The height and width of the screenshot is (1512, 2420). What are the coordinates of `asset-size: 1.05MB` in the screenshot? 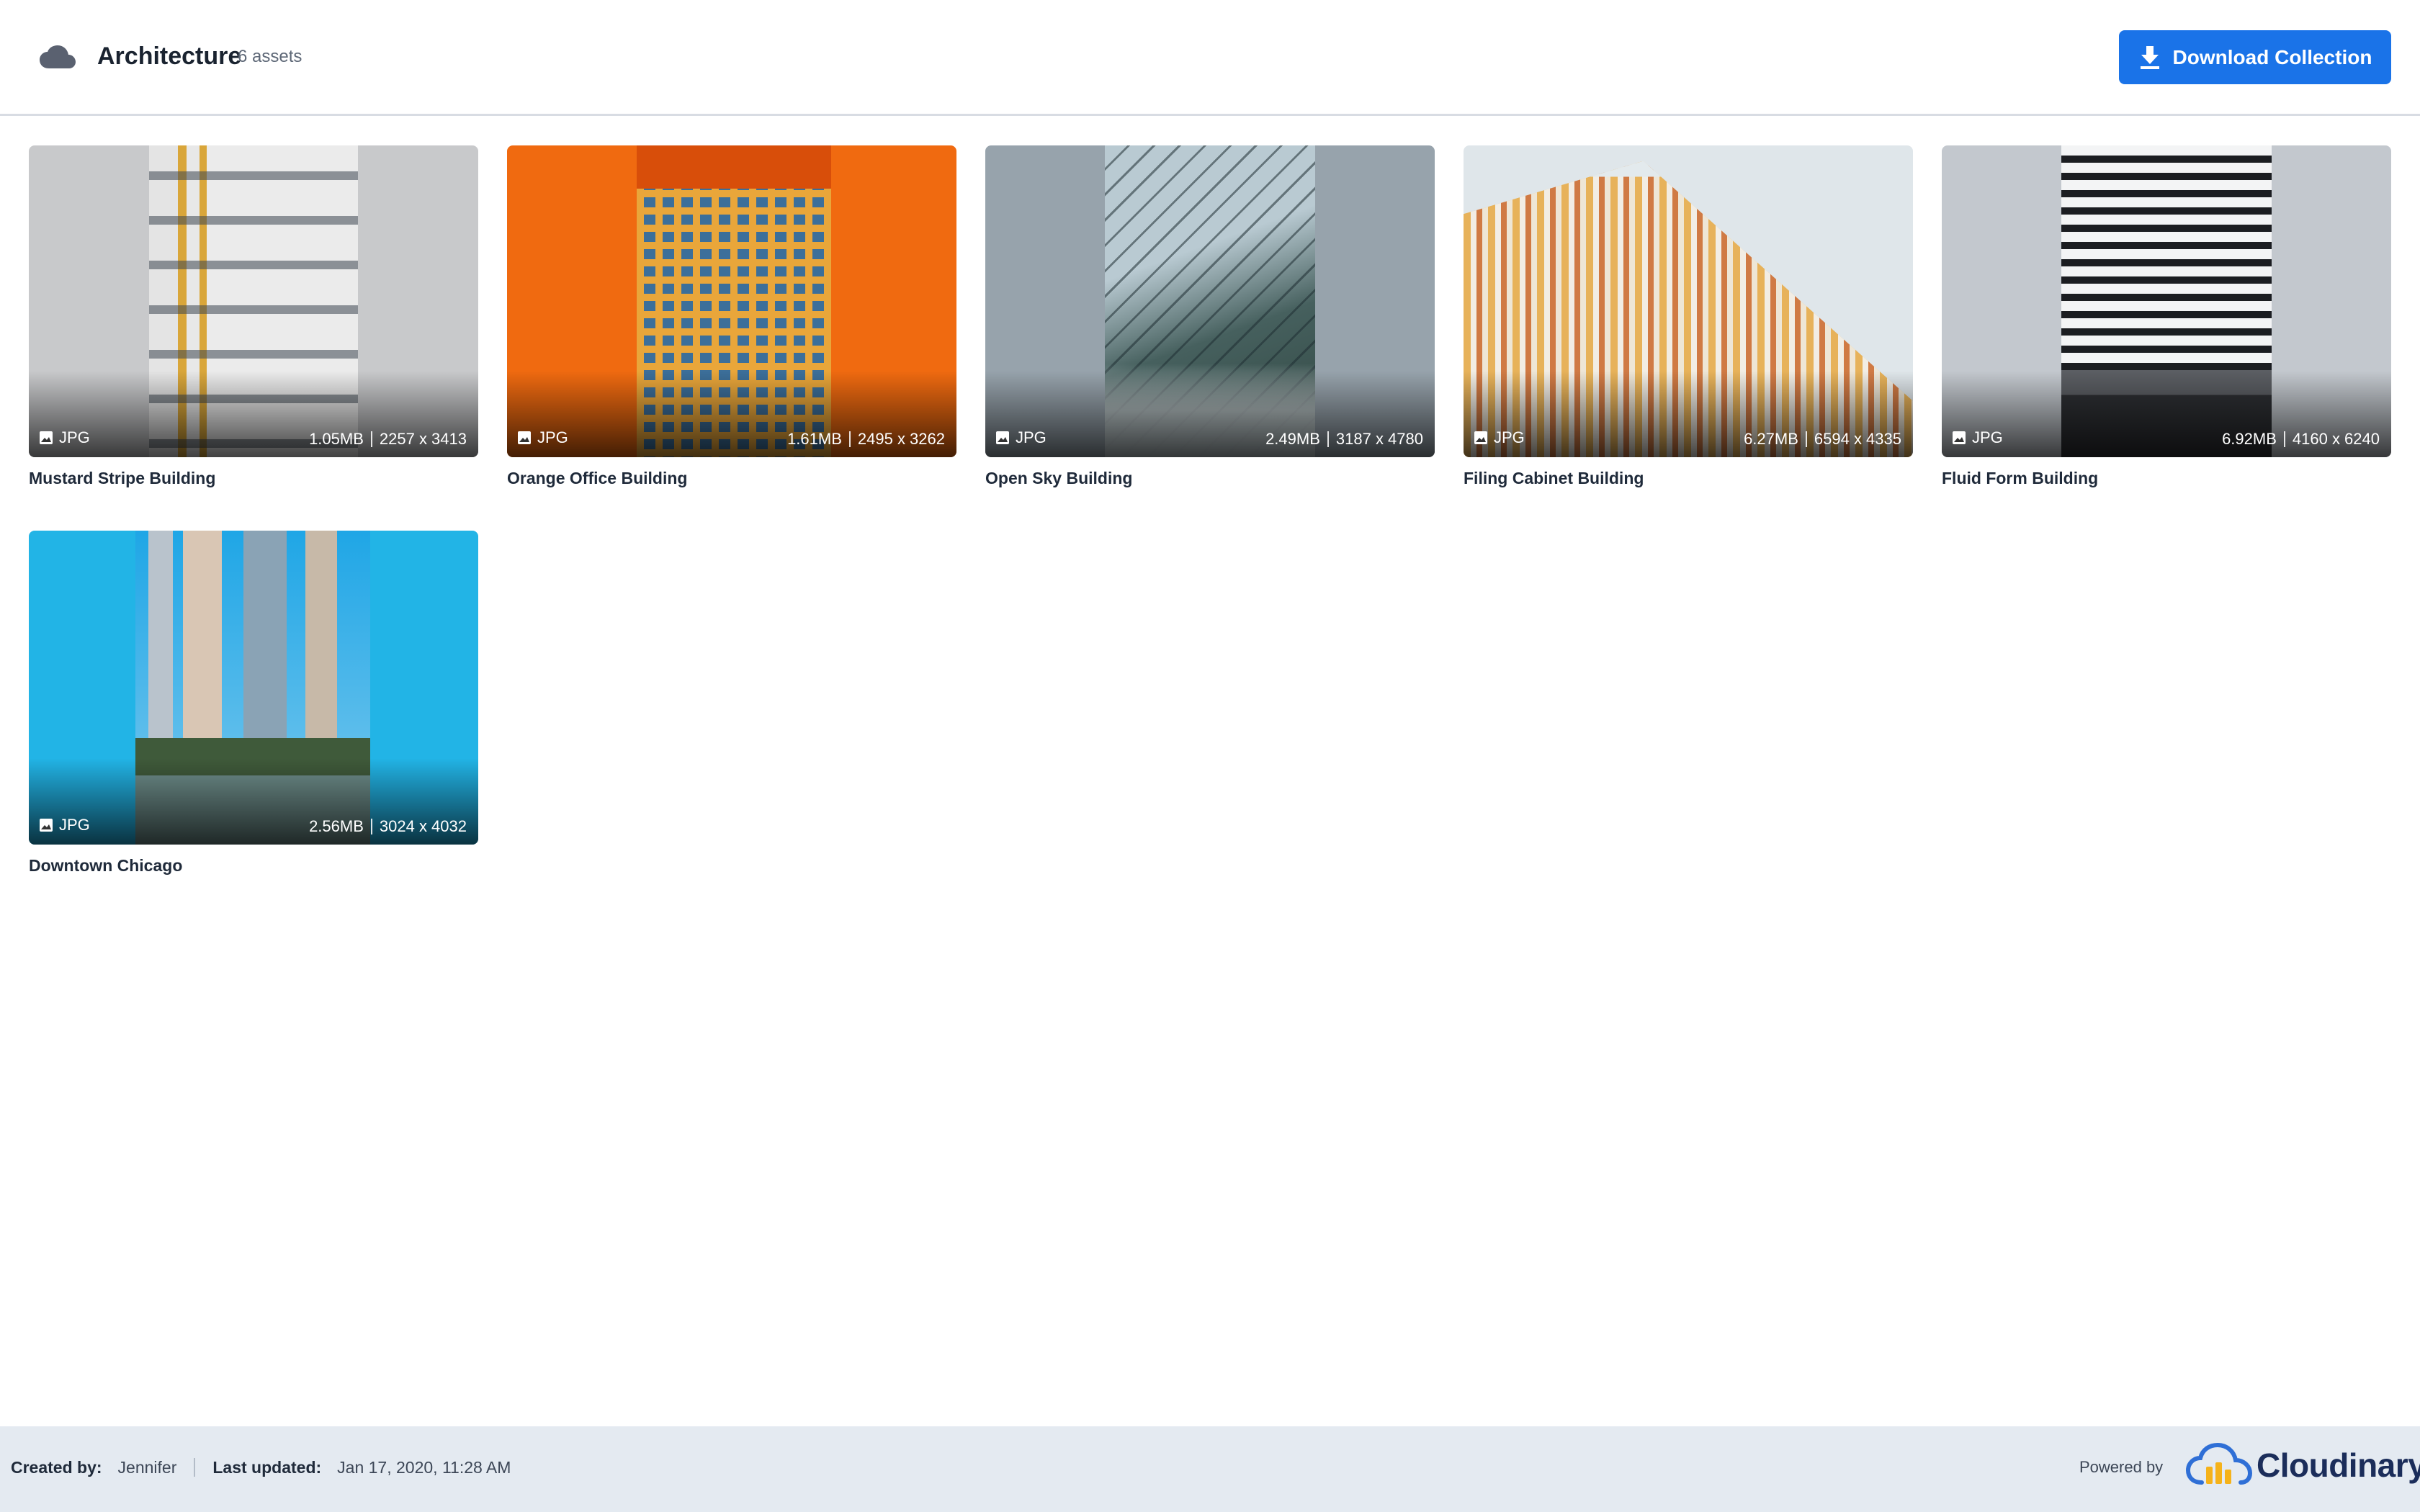 It's located at (336, 439).